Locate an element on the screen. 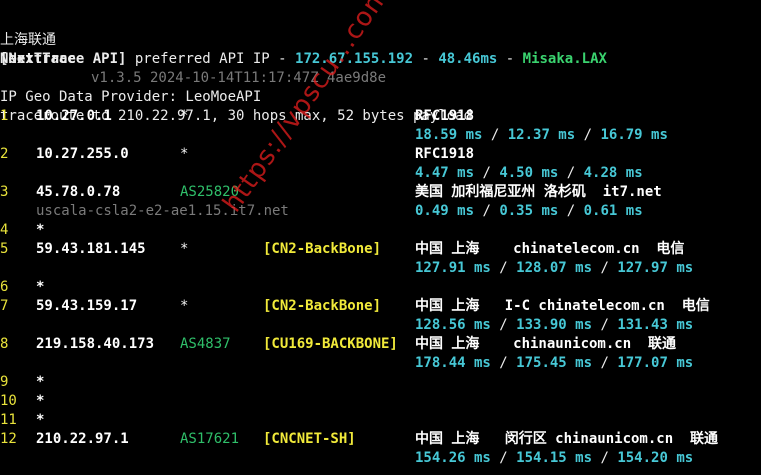 The image size is (761, 475). rtt-value: 154.15 ms is located at coordinates (554, 458).